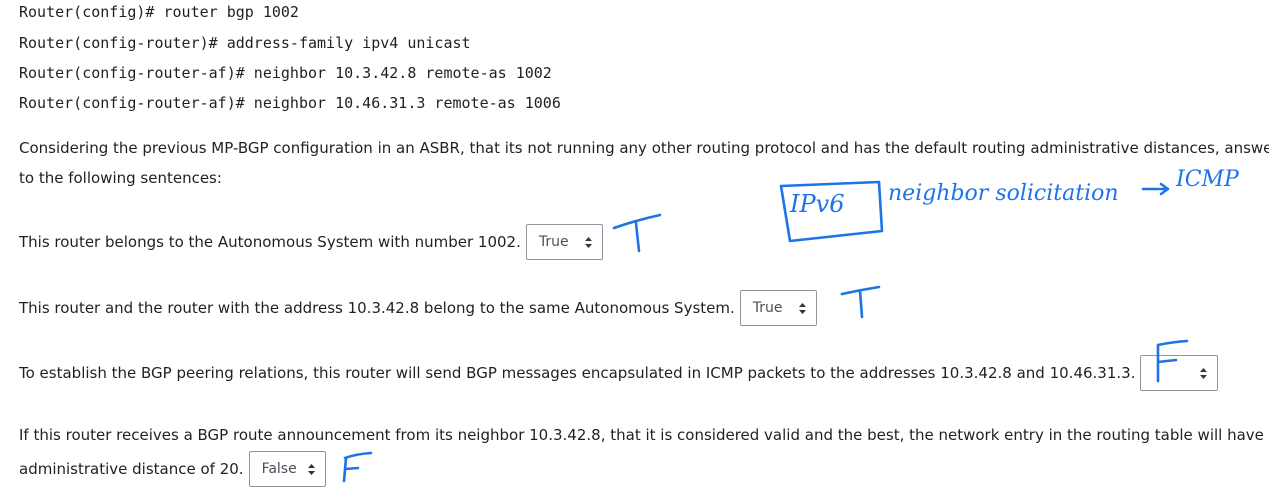 The image size is (1269, 497). I want to click on answer-select-2-value: True, so click(767, 308).